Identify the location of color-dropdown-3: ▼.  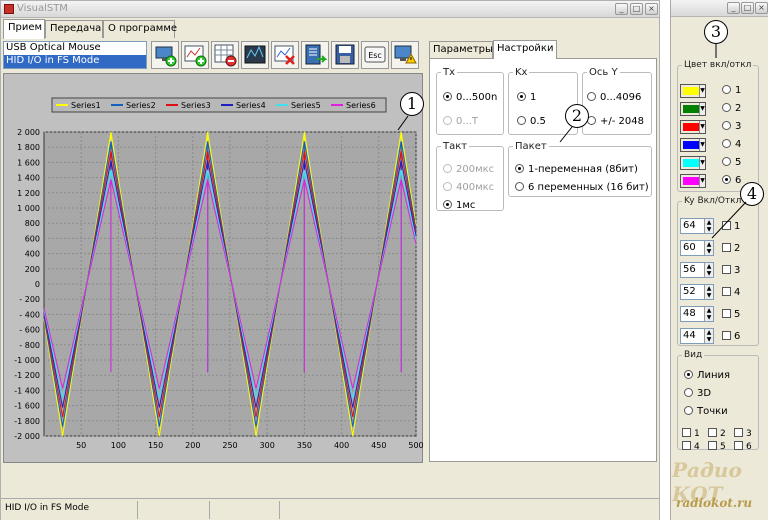
(693, 127).